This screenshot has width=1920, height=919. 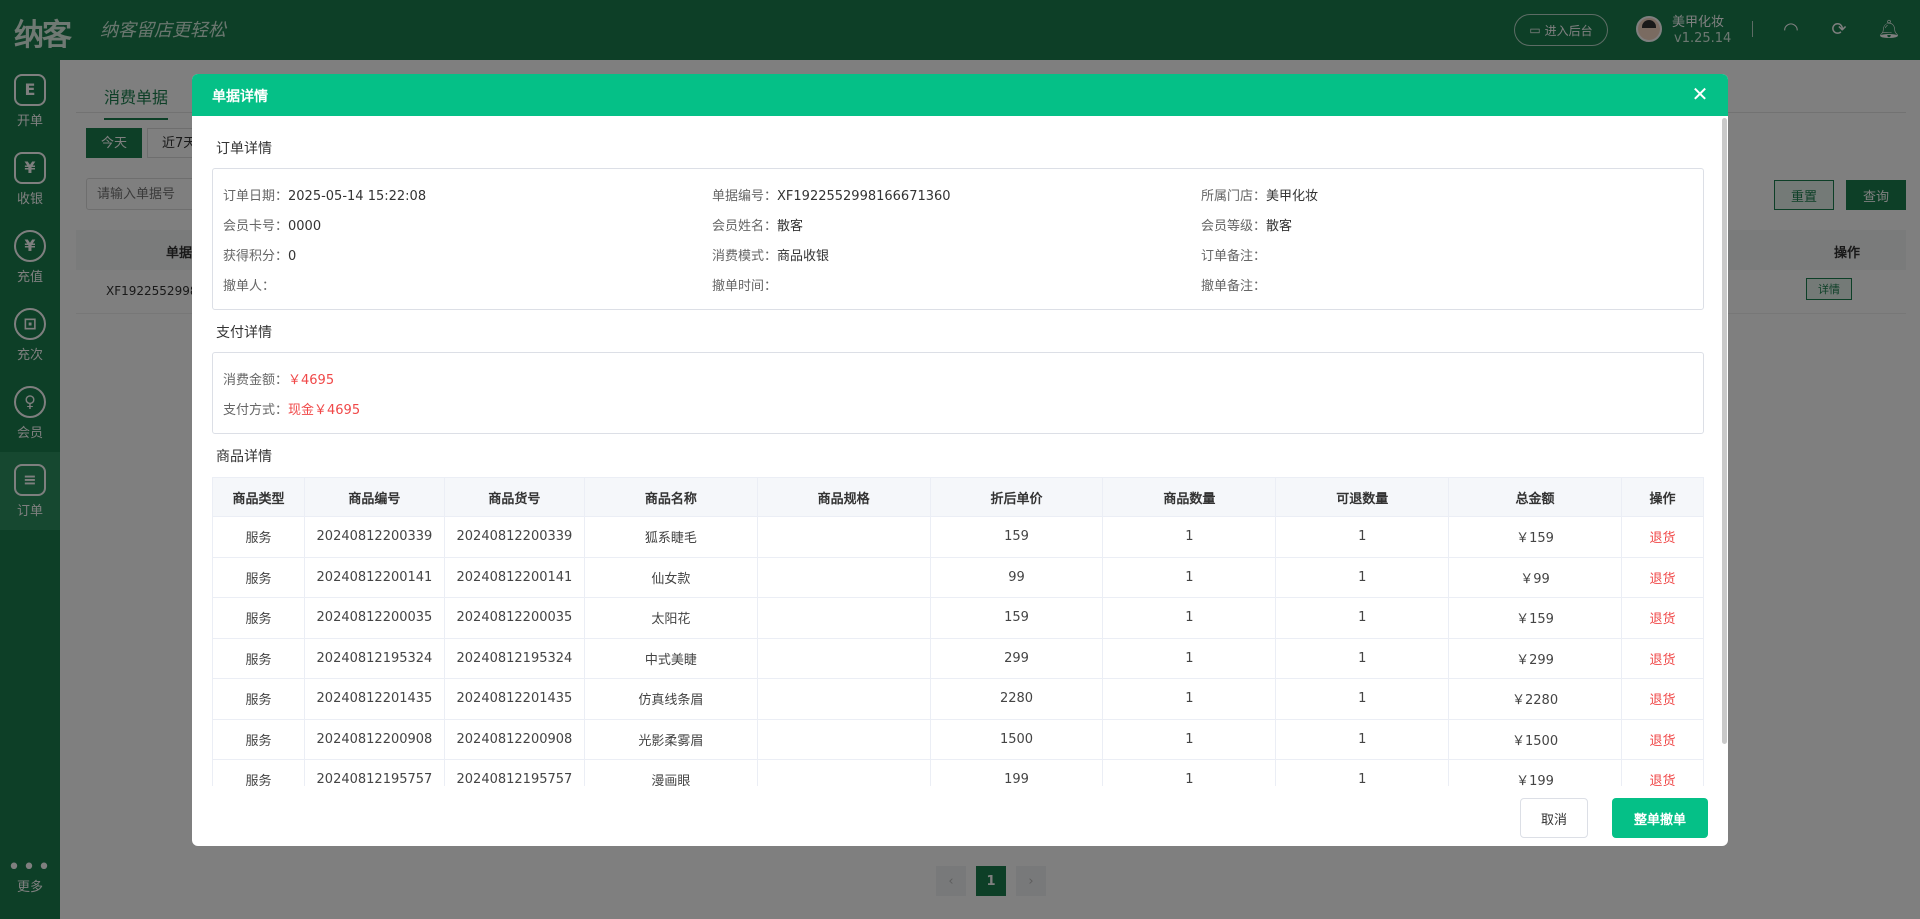 I want to click on goods-name: 光影柔雾眉, so click(x=670, y=739).